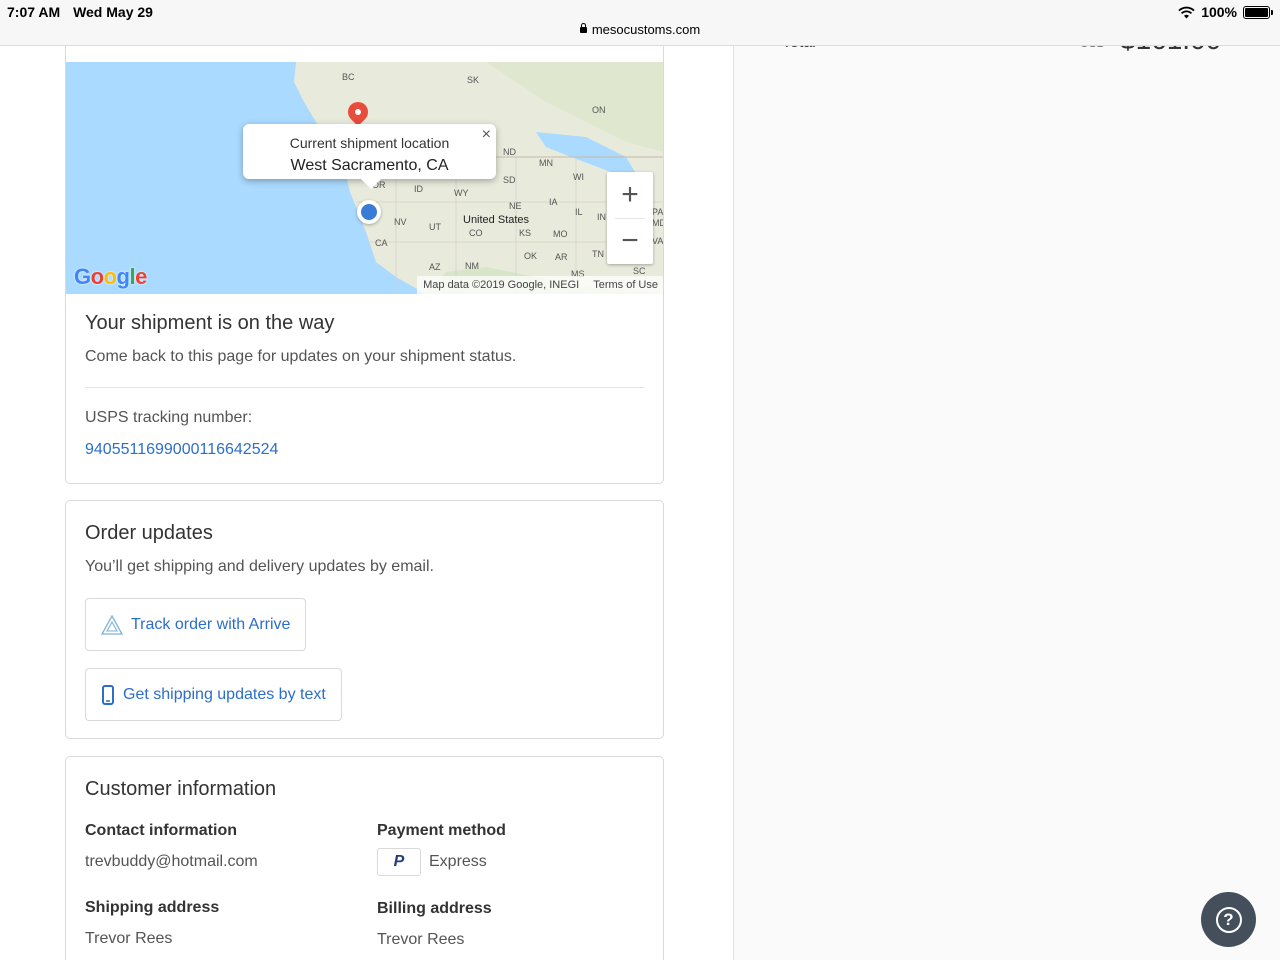  I want to click on track-with-arrive-label: Track order with Arrive, so click(211, 624).